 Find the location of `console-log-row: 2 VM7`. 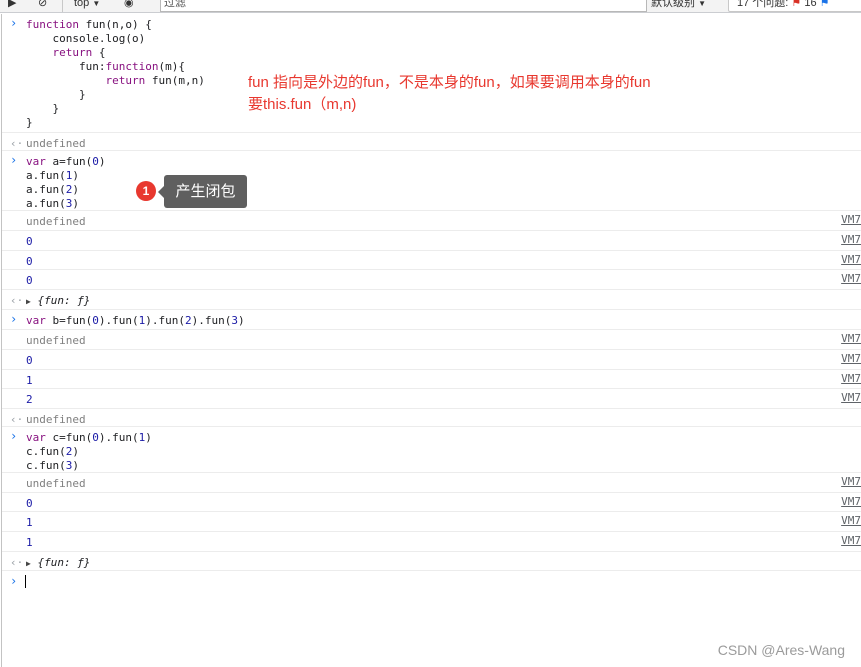

console-log-row: 2 VM7 is located at coordinates (431, 399).